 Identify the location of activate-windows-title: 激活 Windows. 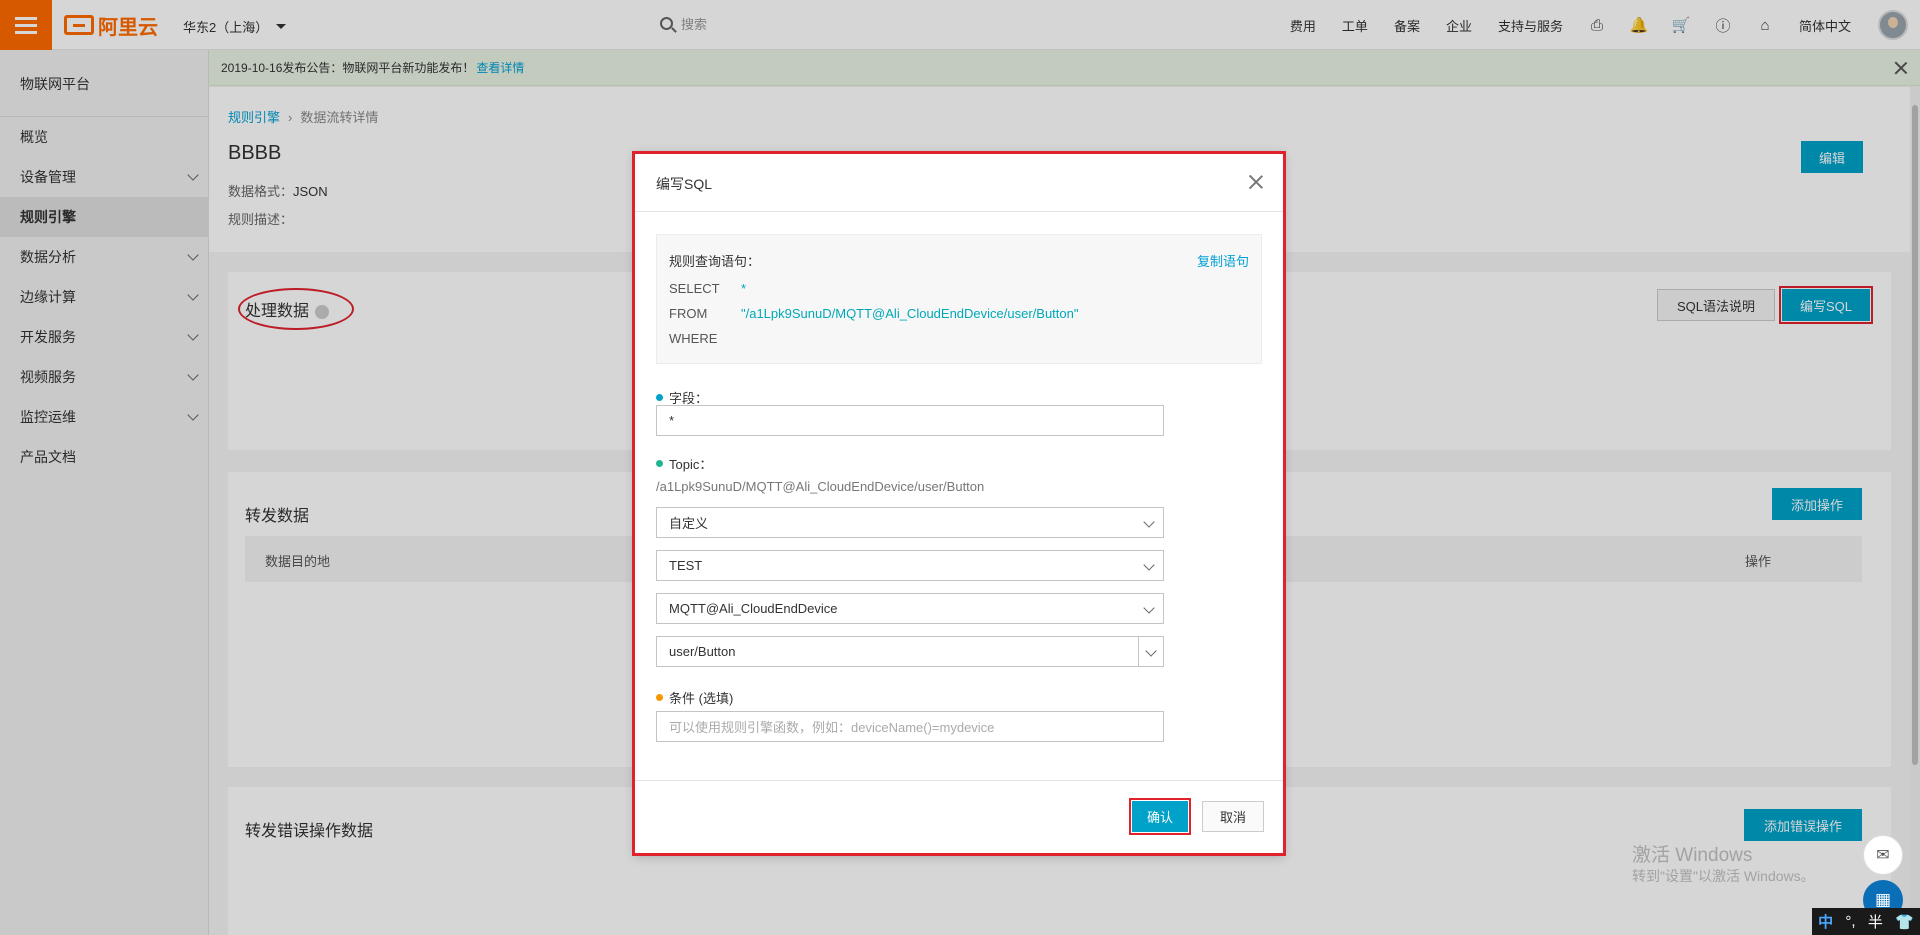
(1692, 855).